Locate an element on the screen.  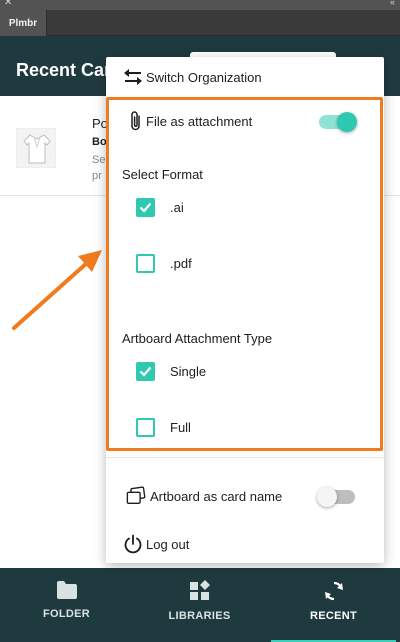
nav-libraries: LIBRARIES is located at coordinates (199, 605).